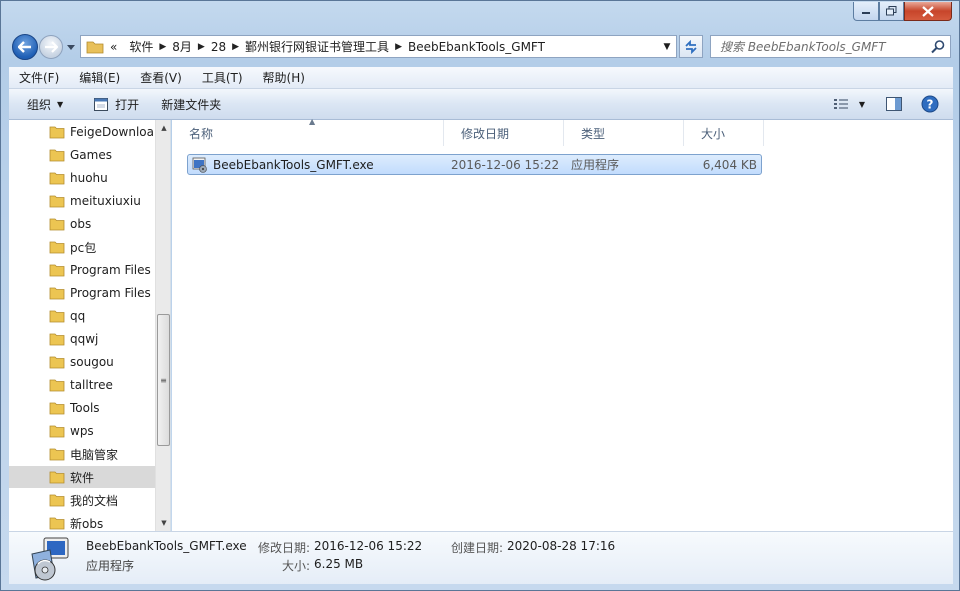  Describe the element at coordinates (667, 47) in the screenshot. I see `address-history-button: ▼` at that location.